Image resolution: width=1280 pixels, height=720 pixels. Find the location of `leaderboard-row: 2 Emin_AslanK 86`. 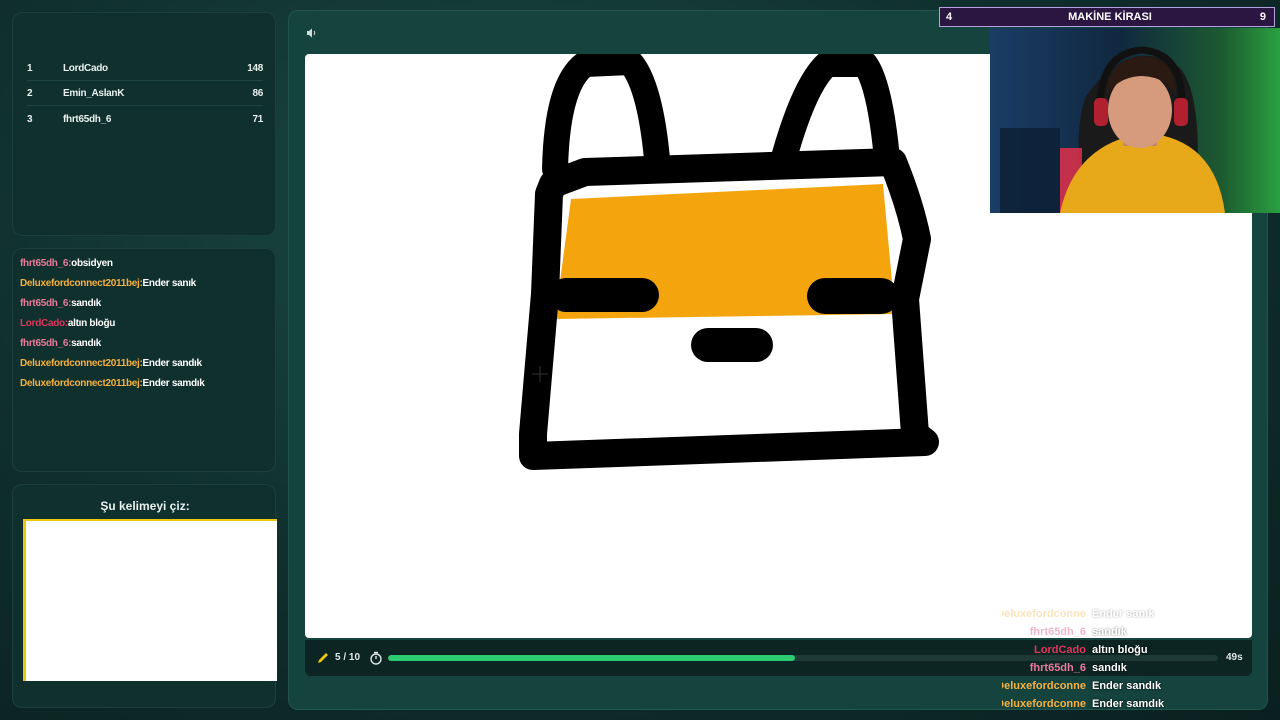

leaderboard-row: 2 Emin_AslanK 86 is located at coordinates (145, 94).